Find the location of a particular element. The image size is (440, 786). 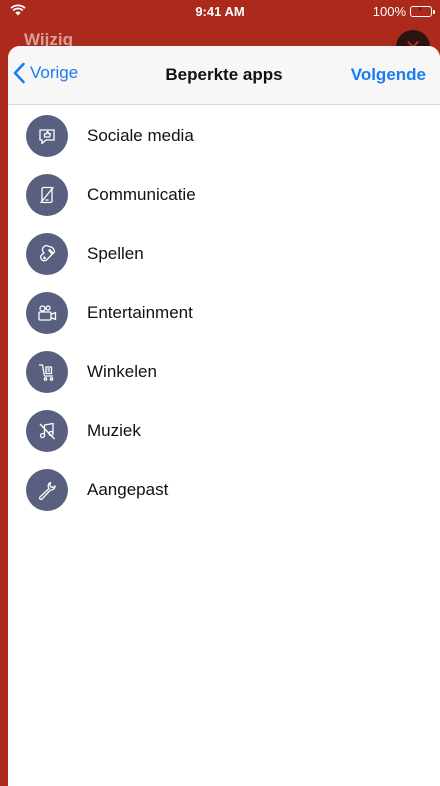

list-item-label: Communicatie is located at coordinates (141, 194).